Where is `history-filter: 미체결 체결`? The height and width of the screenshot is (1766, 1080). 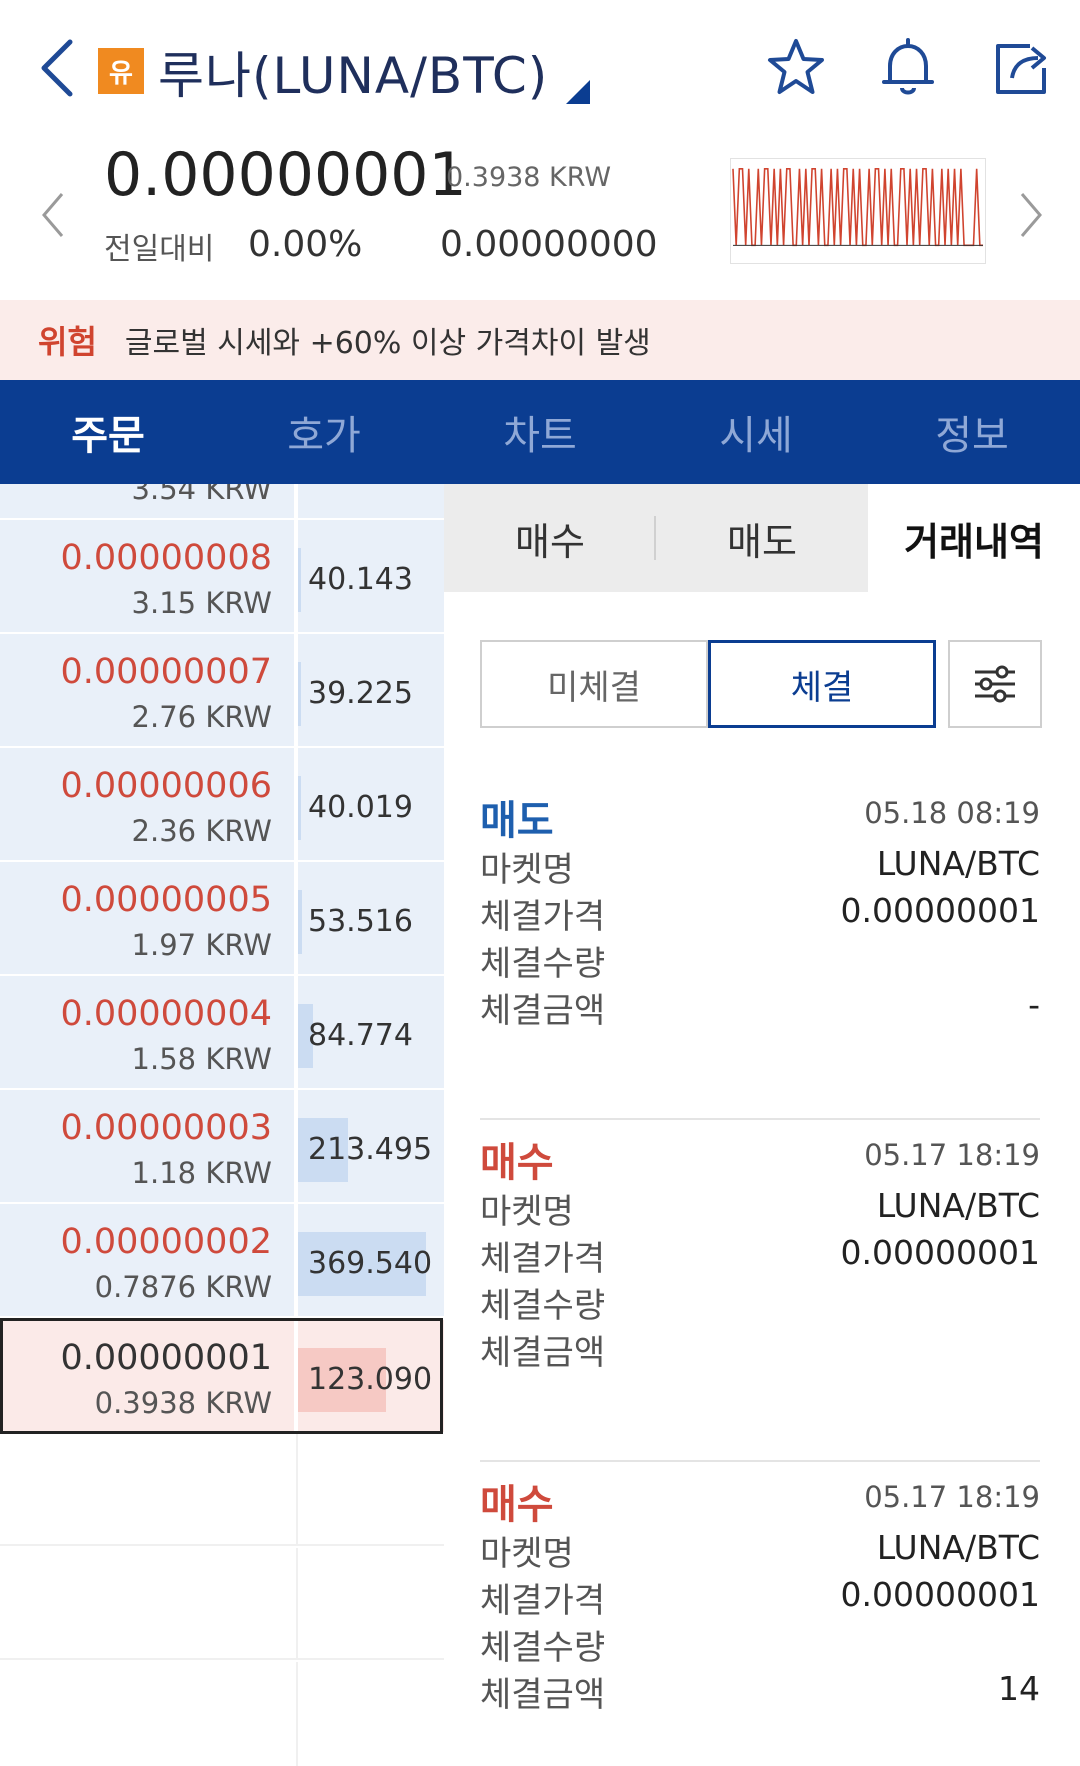
history-filter: 미체결 체결 is located at coordinates (761, 684).